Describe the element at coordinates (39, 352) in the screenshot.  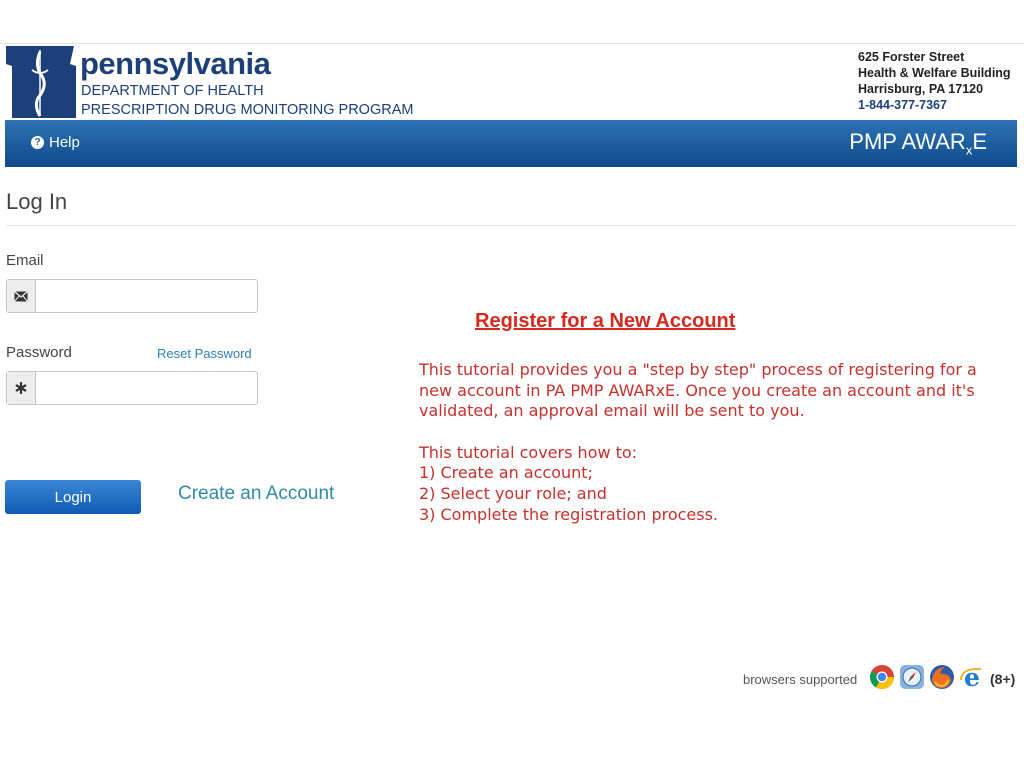
I see `password-label: Password` at that location.